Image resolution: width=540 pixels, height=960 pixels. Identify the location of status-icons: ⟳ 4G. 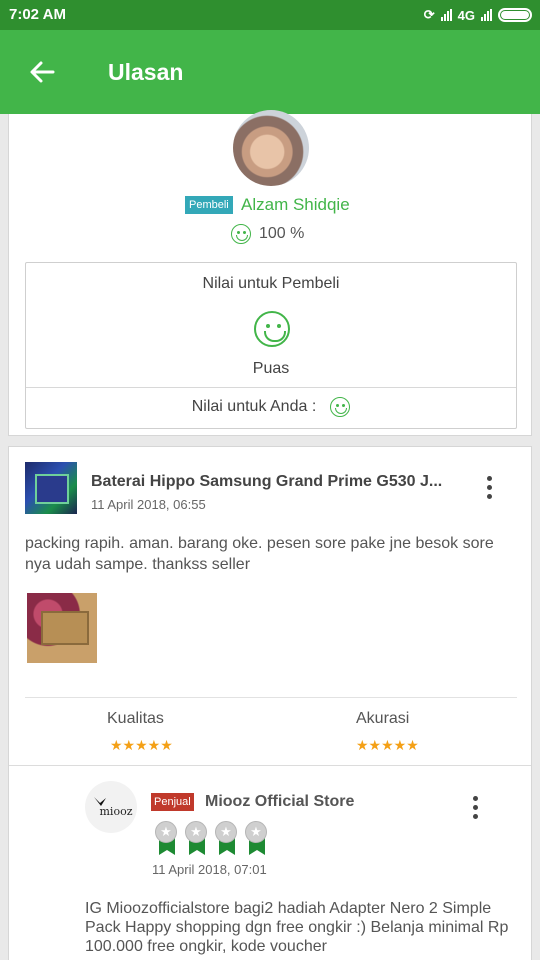
(478, 15).